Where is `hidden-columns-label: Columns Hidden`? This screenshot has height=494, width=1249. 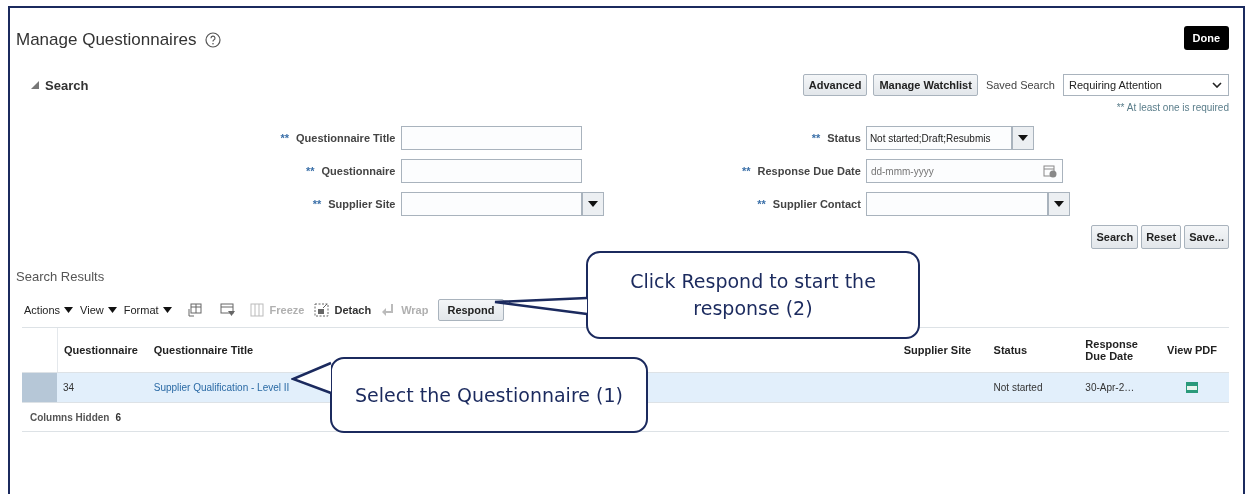 hidden-columns-label: Columns Hidden is located at coordinates (70, 417).